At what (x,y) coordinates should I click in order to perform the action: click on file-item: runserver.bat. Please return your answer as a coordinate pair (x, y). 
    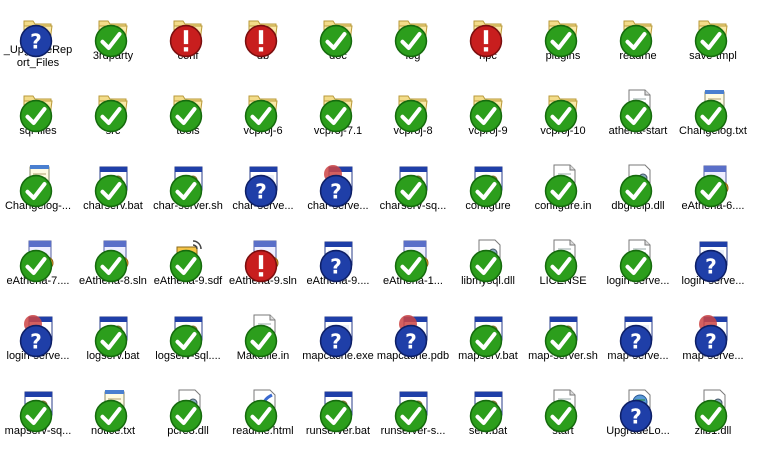
    Looking at the image, I should click on (338, 410).